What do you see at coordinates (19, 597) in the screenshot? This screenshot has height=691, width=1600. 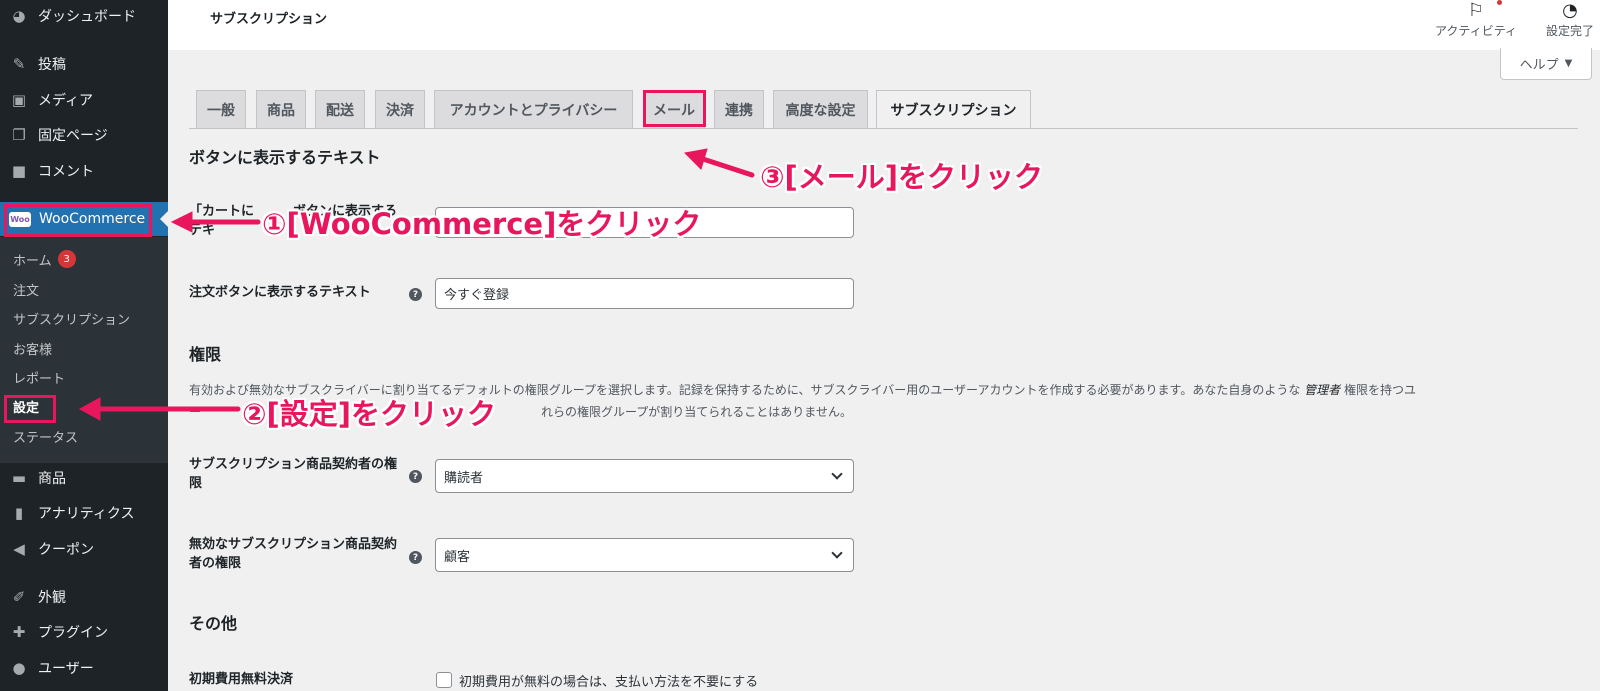 I see `appearance-icon: ✐` at bounding box center [19, 597].